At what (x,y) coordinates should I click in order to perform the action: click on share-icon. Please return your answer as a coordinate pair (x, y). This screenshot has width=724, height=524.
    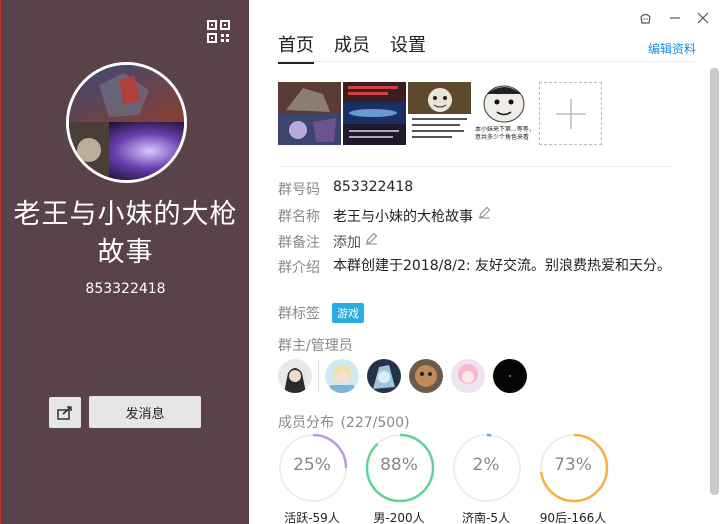
    Looking at the image, I should click on (64, 413).